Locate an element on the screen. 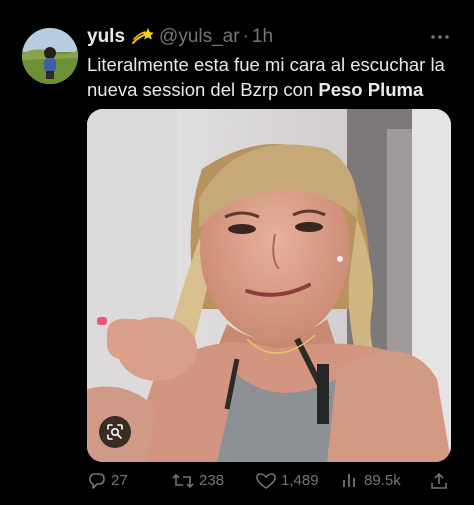  more-options-icon is located at coordinates (440, 37).